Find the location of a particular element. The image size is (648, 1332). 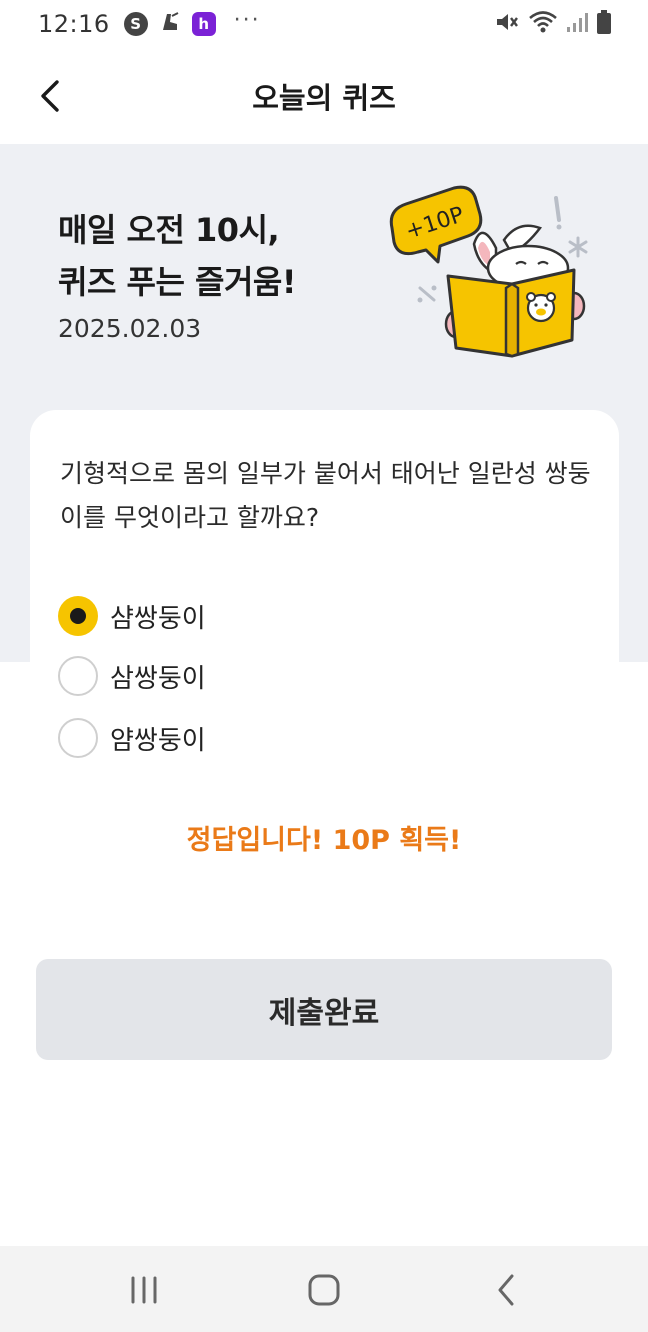

radio-selected-icon is located at coordinates (78, 616).